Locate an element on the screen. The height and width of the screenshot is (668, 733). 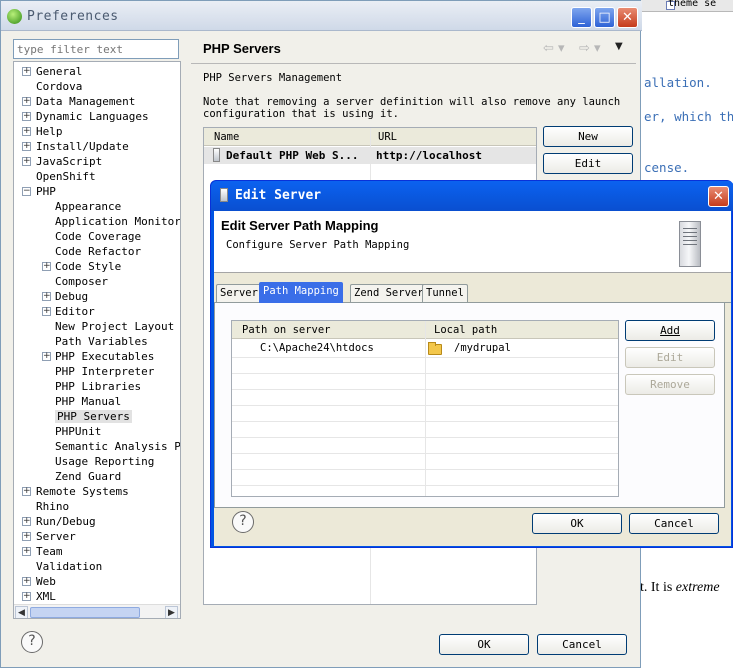
tree-horizontal-scrollbar: ◀ ▶ is located at coordinates (97, 611).